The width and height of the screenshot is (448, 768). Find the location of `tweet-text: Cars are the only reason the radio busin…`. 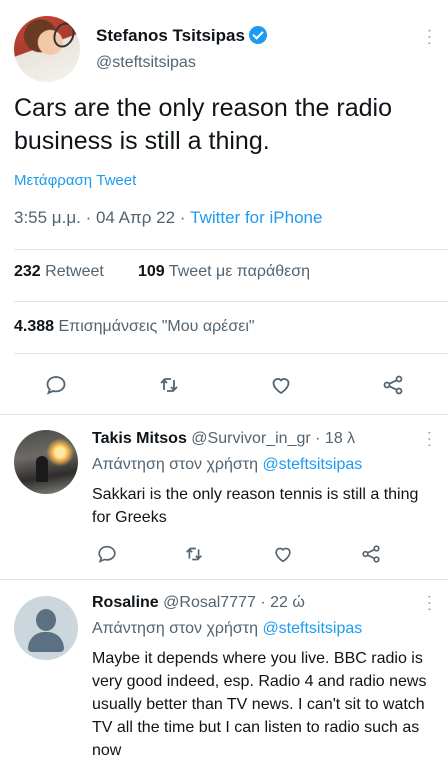

tweet-text: Cars are the only reason the radio busin… is located at coordinates (203, 124).